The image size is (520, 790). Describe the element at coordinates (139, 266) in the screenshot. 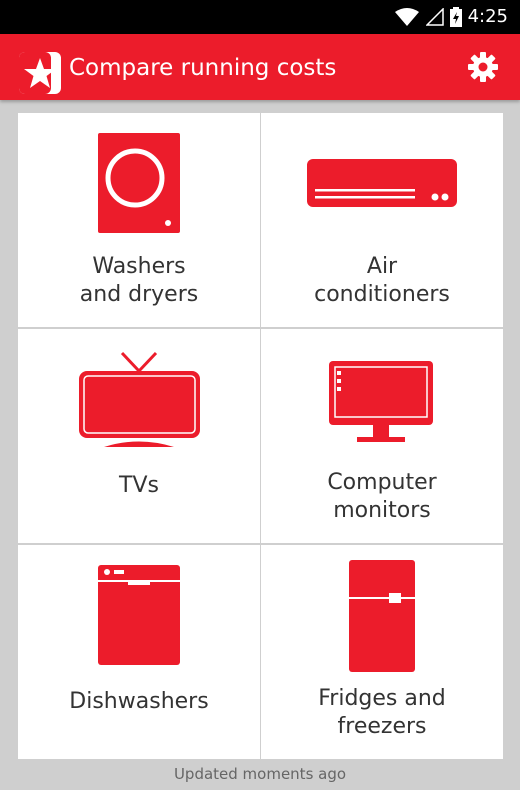

I see `tile-label-line1: Washers` at that location.